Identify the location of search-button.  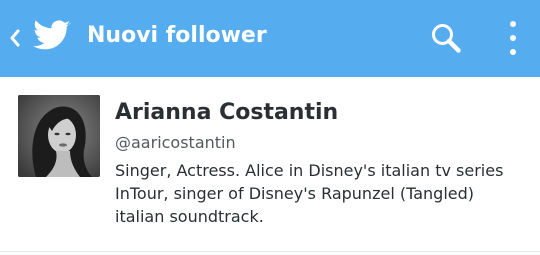
(446, 38).